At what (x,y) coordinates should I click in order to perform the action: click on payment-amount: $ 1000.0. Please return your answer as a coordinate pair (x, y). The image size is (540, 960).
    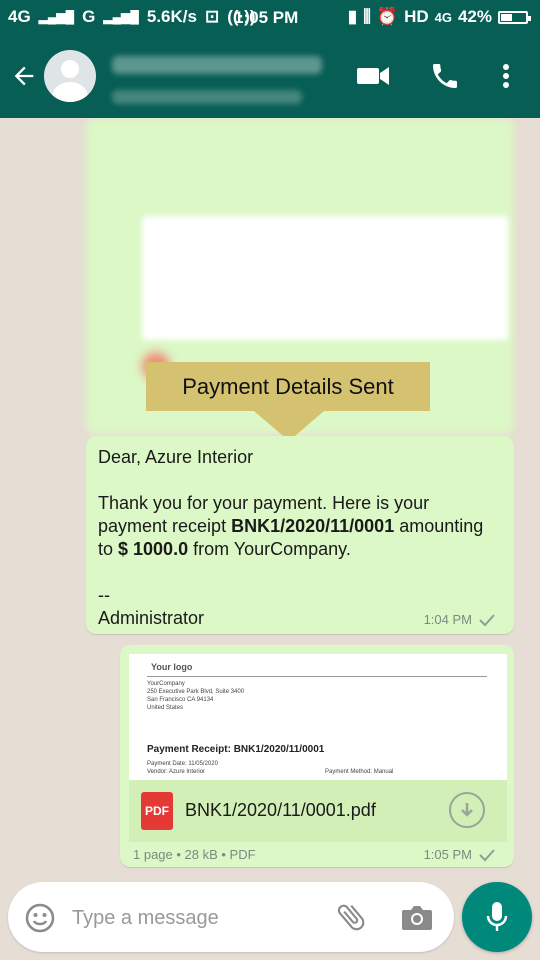
    Looking at the image, I should click on (153, 549).